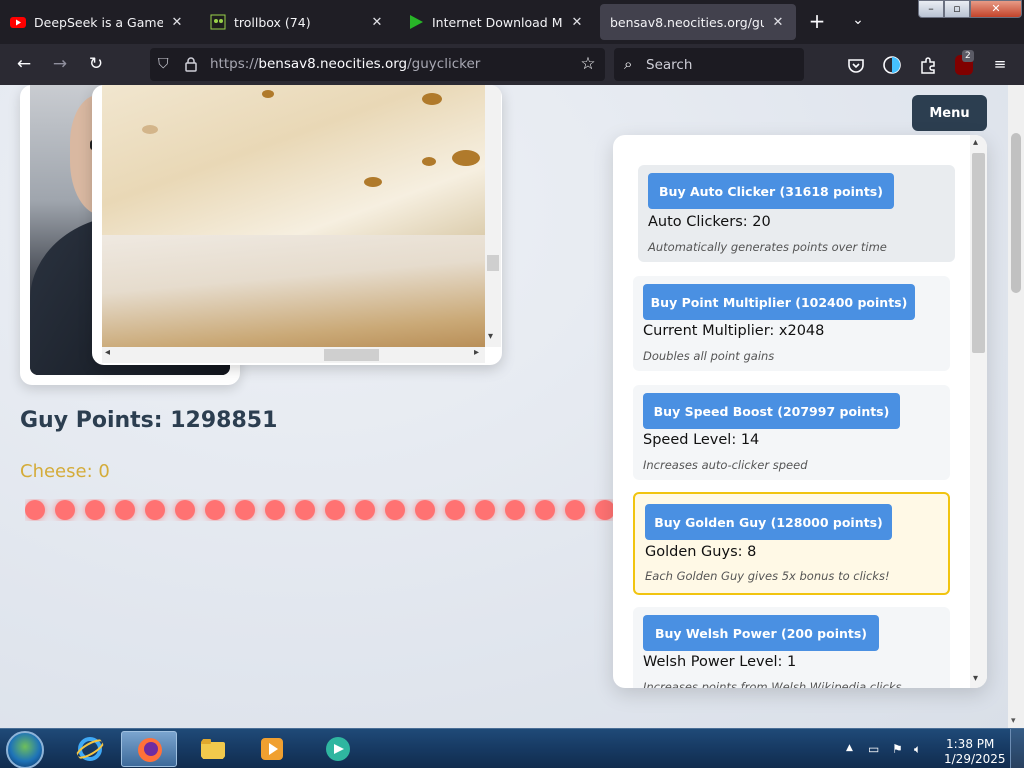  Describe the element at coordinates (892, 65) in the screenshot. I see `account-icon` at that location.